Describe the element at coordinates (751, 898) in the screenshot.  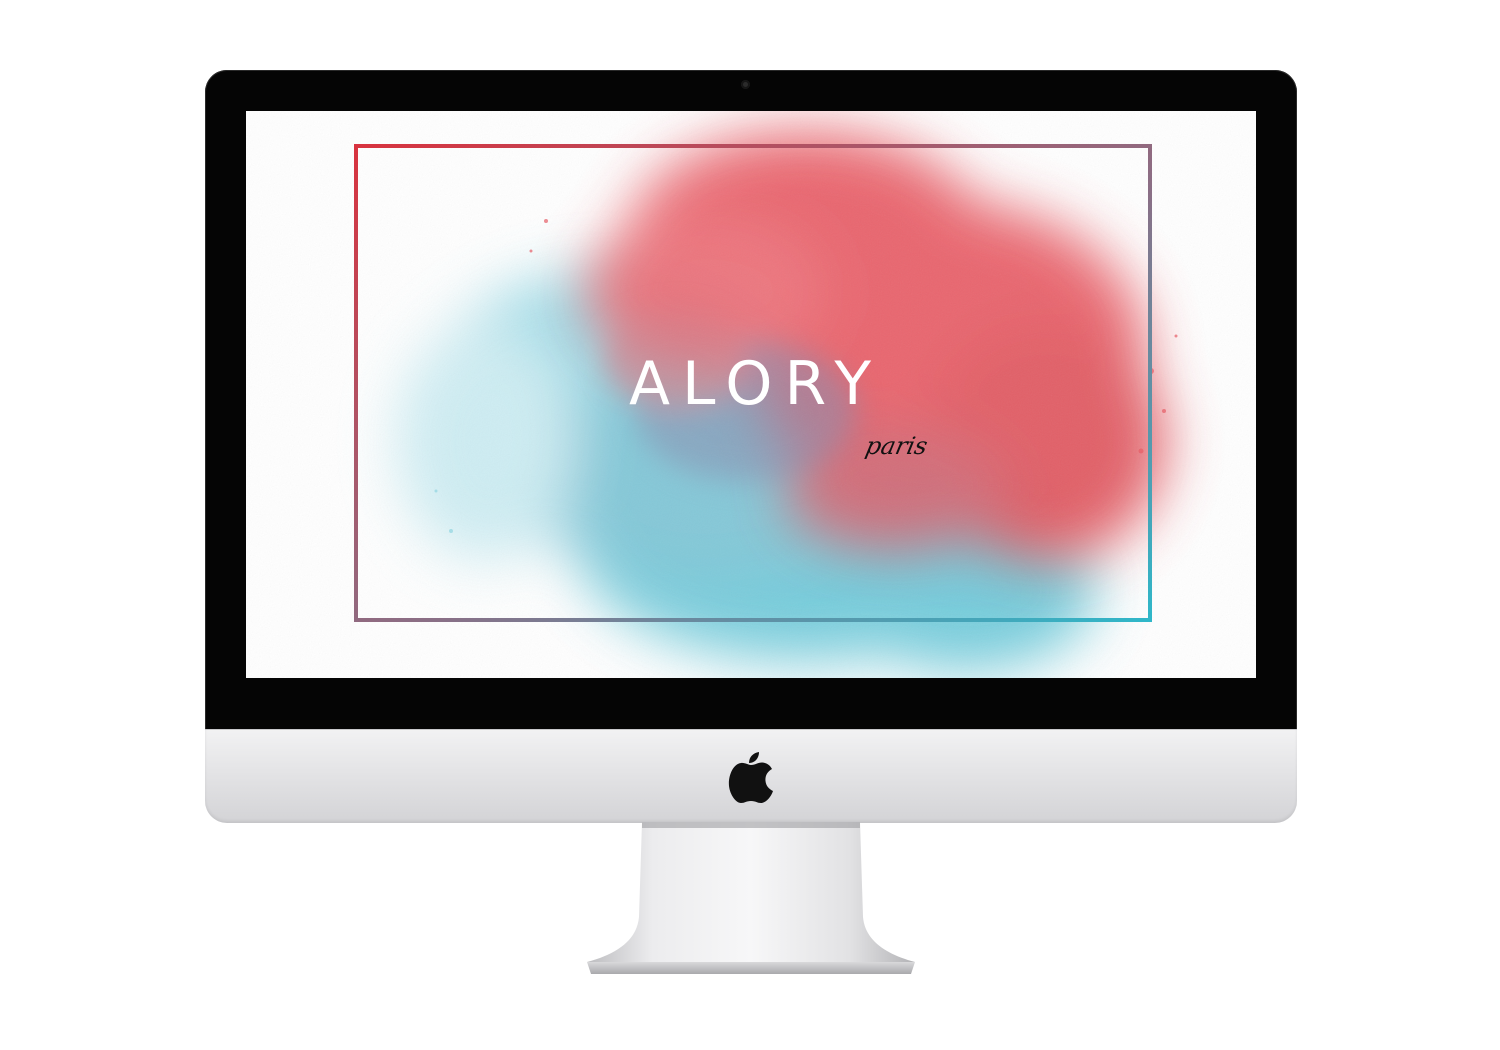
I see `monitor-stand` at that location.